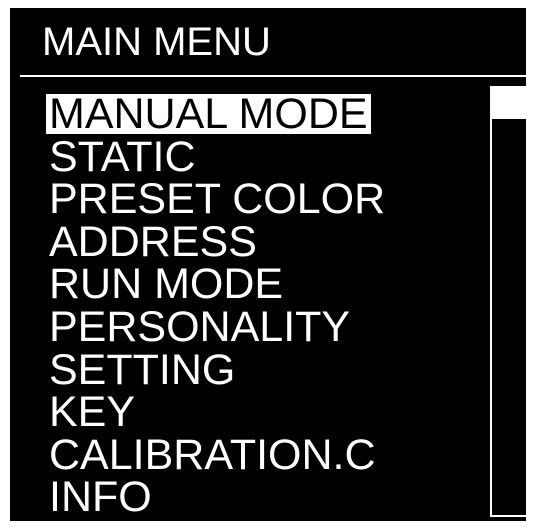 Image resolution: width=534 pixels, height=529 pixels. I want to click on menu-item-calibration: CALIBRATION.C, so click(217, 454).